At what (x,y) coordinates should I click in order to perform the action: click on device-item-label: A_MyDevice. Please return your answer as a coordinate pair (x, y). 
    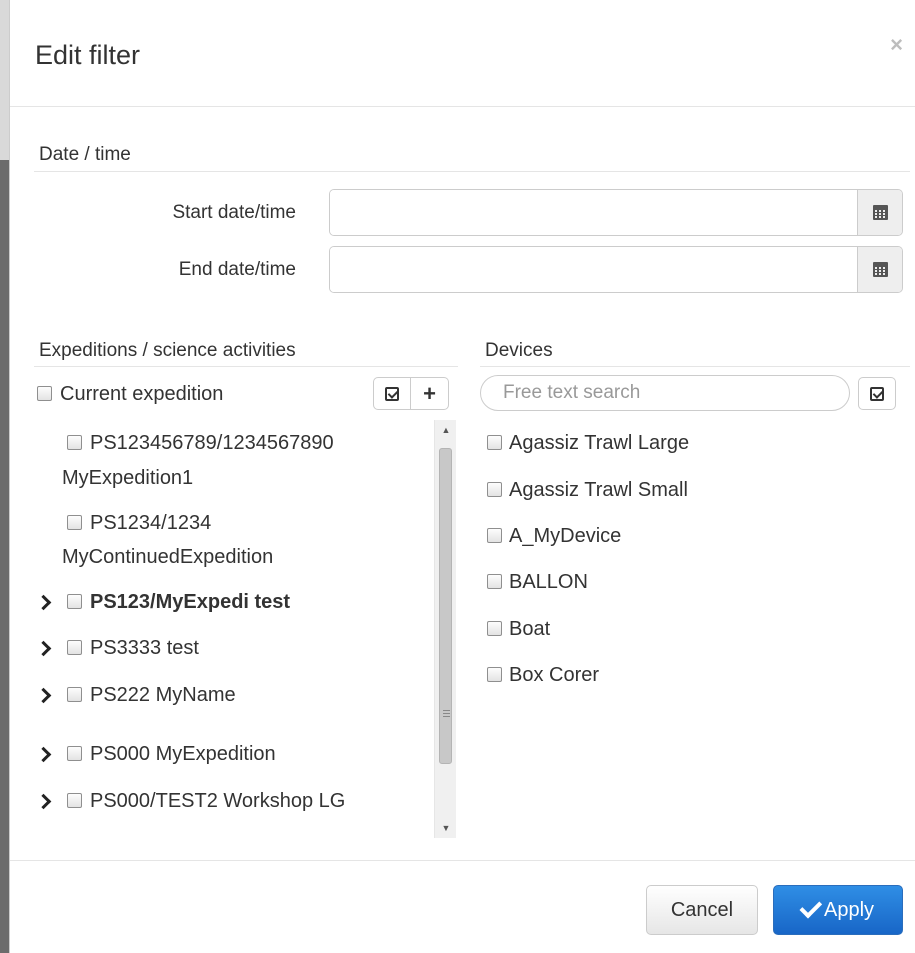
    Looking at the image, I should click on (565, 536).